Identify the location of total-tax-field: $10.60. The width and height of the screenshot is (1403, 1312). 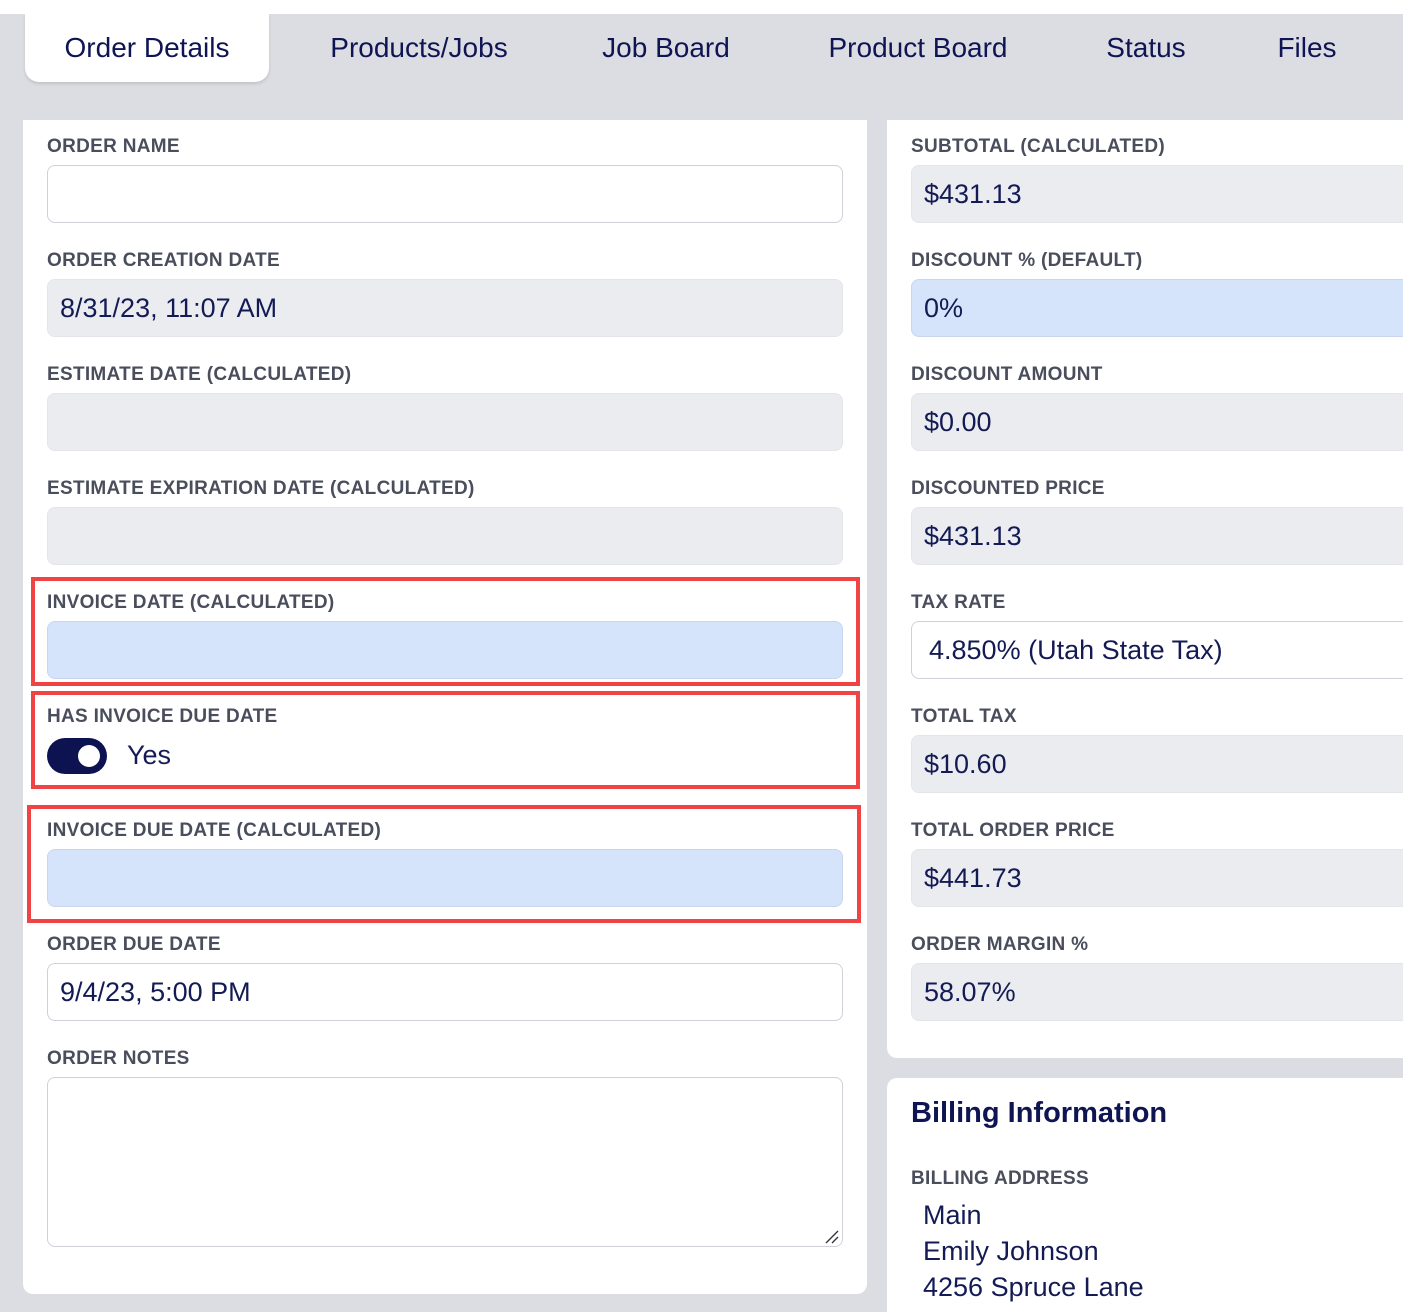
(1157, 764).